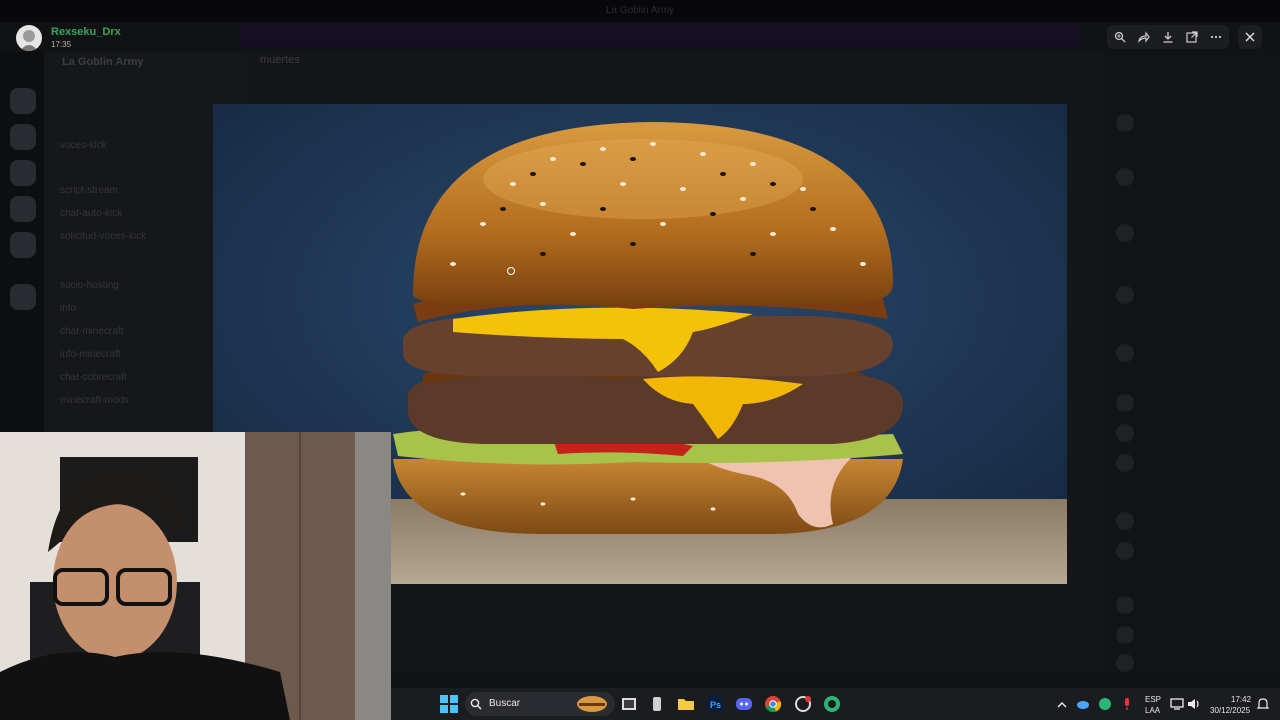 The height and width of the screenshot is (720, 1280). Describe the element at coordinates (1192, 37) in the screenshot. I see `open-external-icon` at that location.